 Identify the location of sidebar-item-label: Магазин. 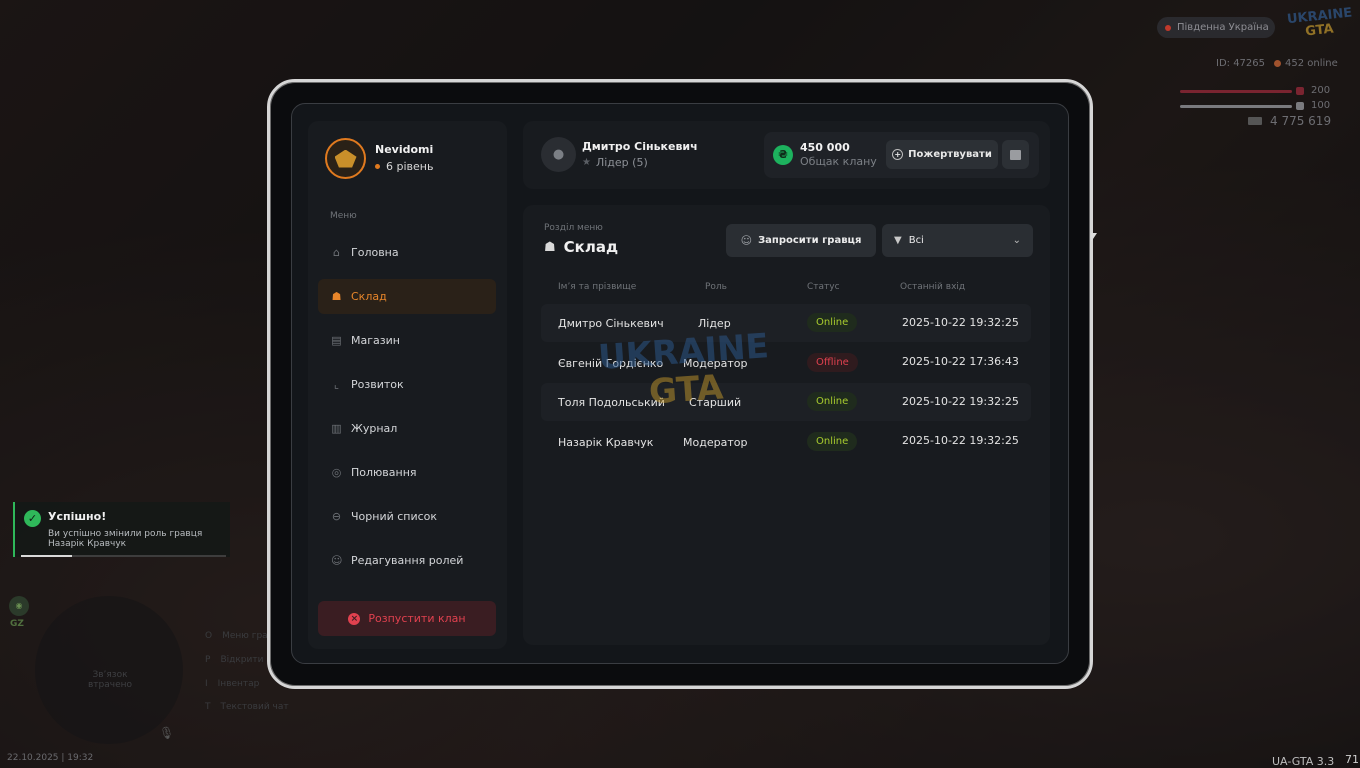
(375, 340).